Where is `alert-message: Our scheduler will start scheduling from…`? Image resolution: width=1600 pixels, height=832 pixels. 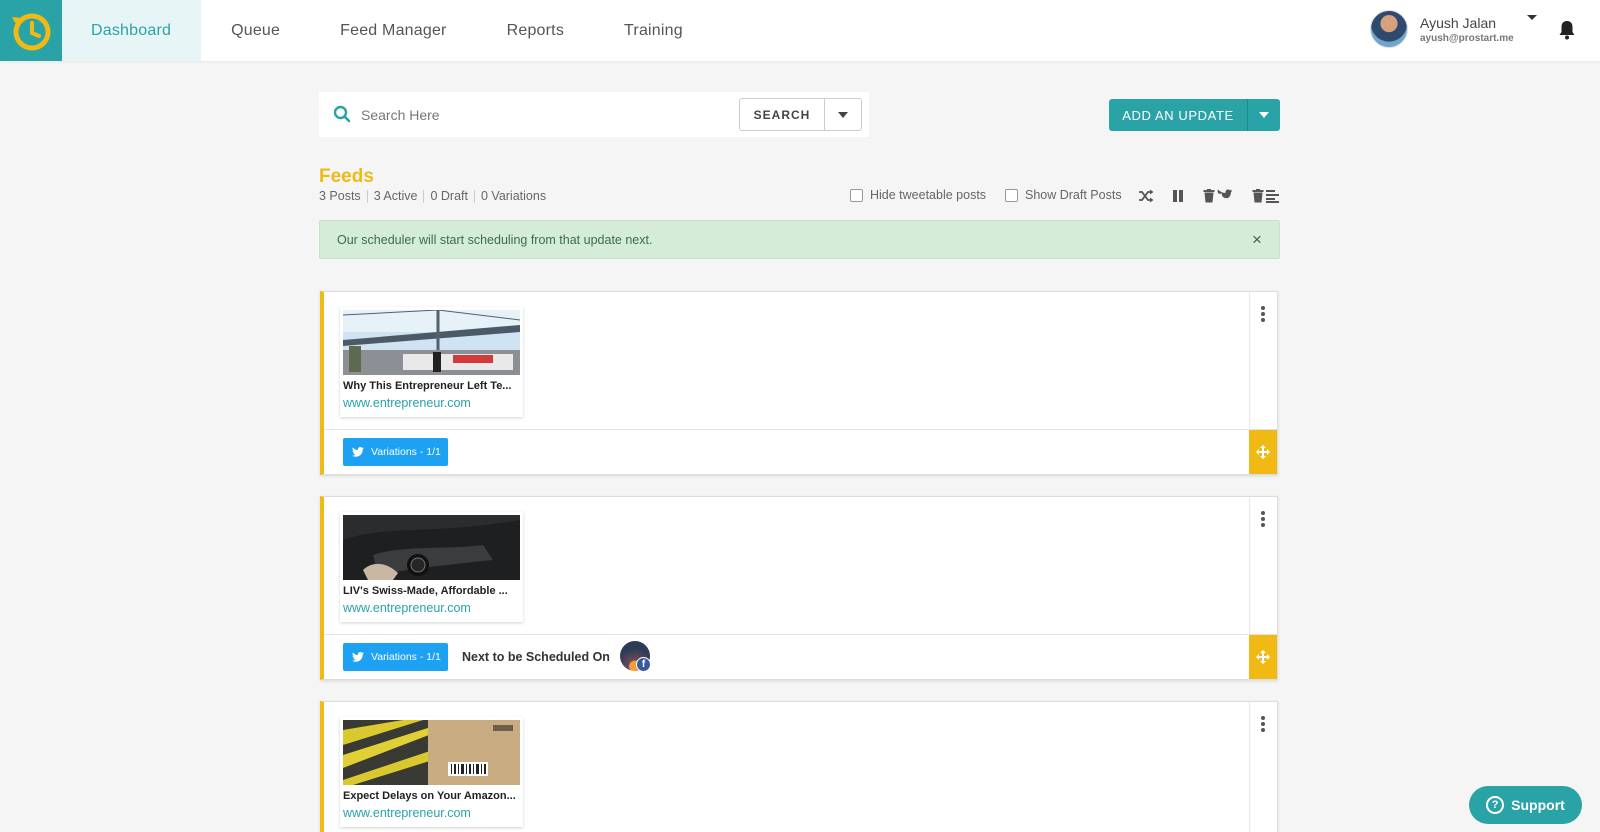 alert-message: Our scheduler will start scheduling from… is located at coordinates (495, 240).